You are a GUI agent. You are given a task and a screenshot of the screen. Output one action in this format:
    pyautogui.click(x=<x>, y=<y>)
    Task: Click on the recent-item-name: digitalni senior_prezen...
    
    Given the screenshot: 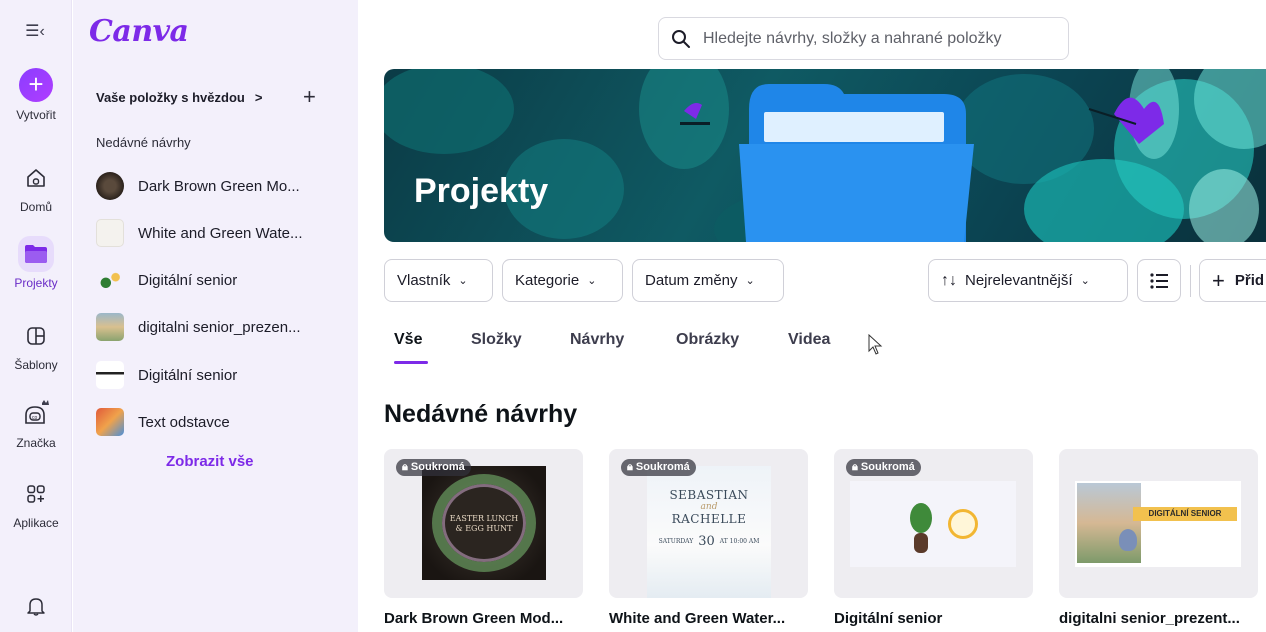 What is the action you would take?
    pyautogui.click(x=219, y=327)
    